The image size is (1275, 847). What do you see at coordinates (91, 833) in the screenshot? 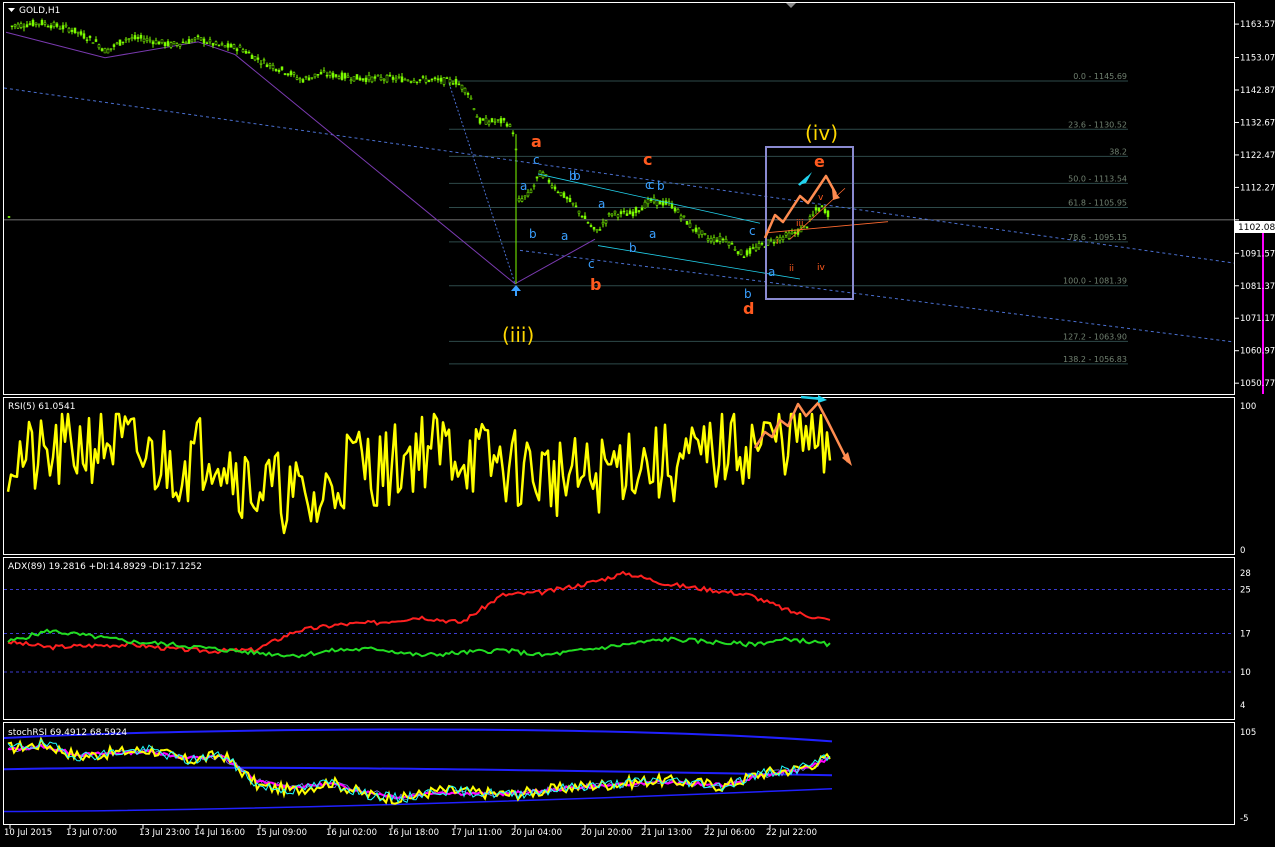
I see `time-tick-label: 13 Jul 07:00` at bounding box center [91, 833].